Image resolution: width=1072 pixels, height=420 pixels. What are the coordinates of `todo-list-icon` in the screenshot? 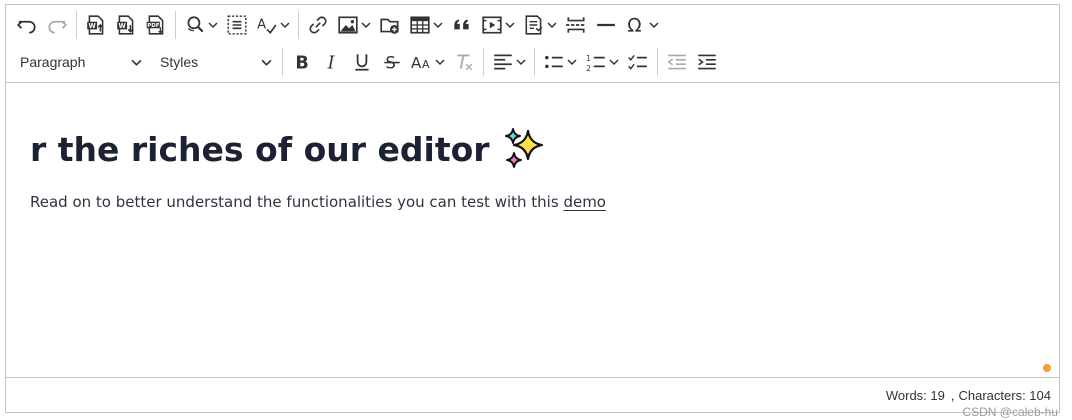 It's located at (637, 62).